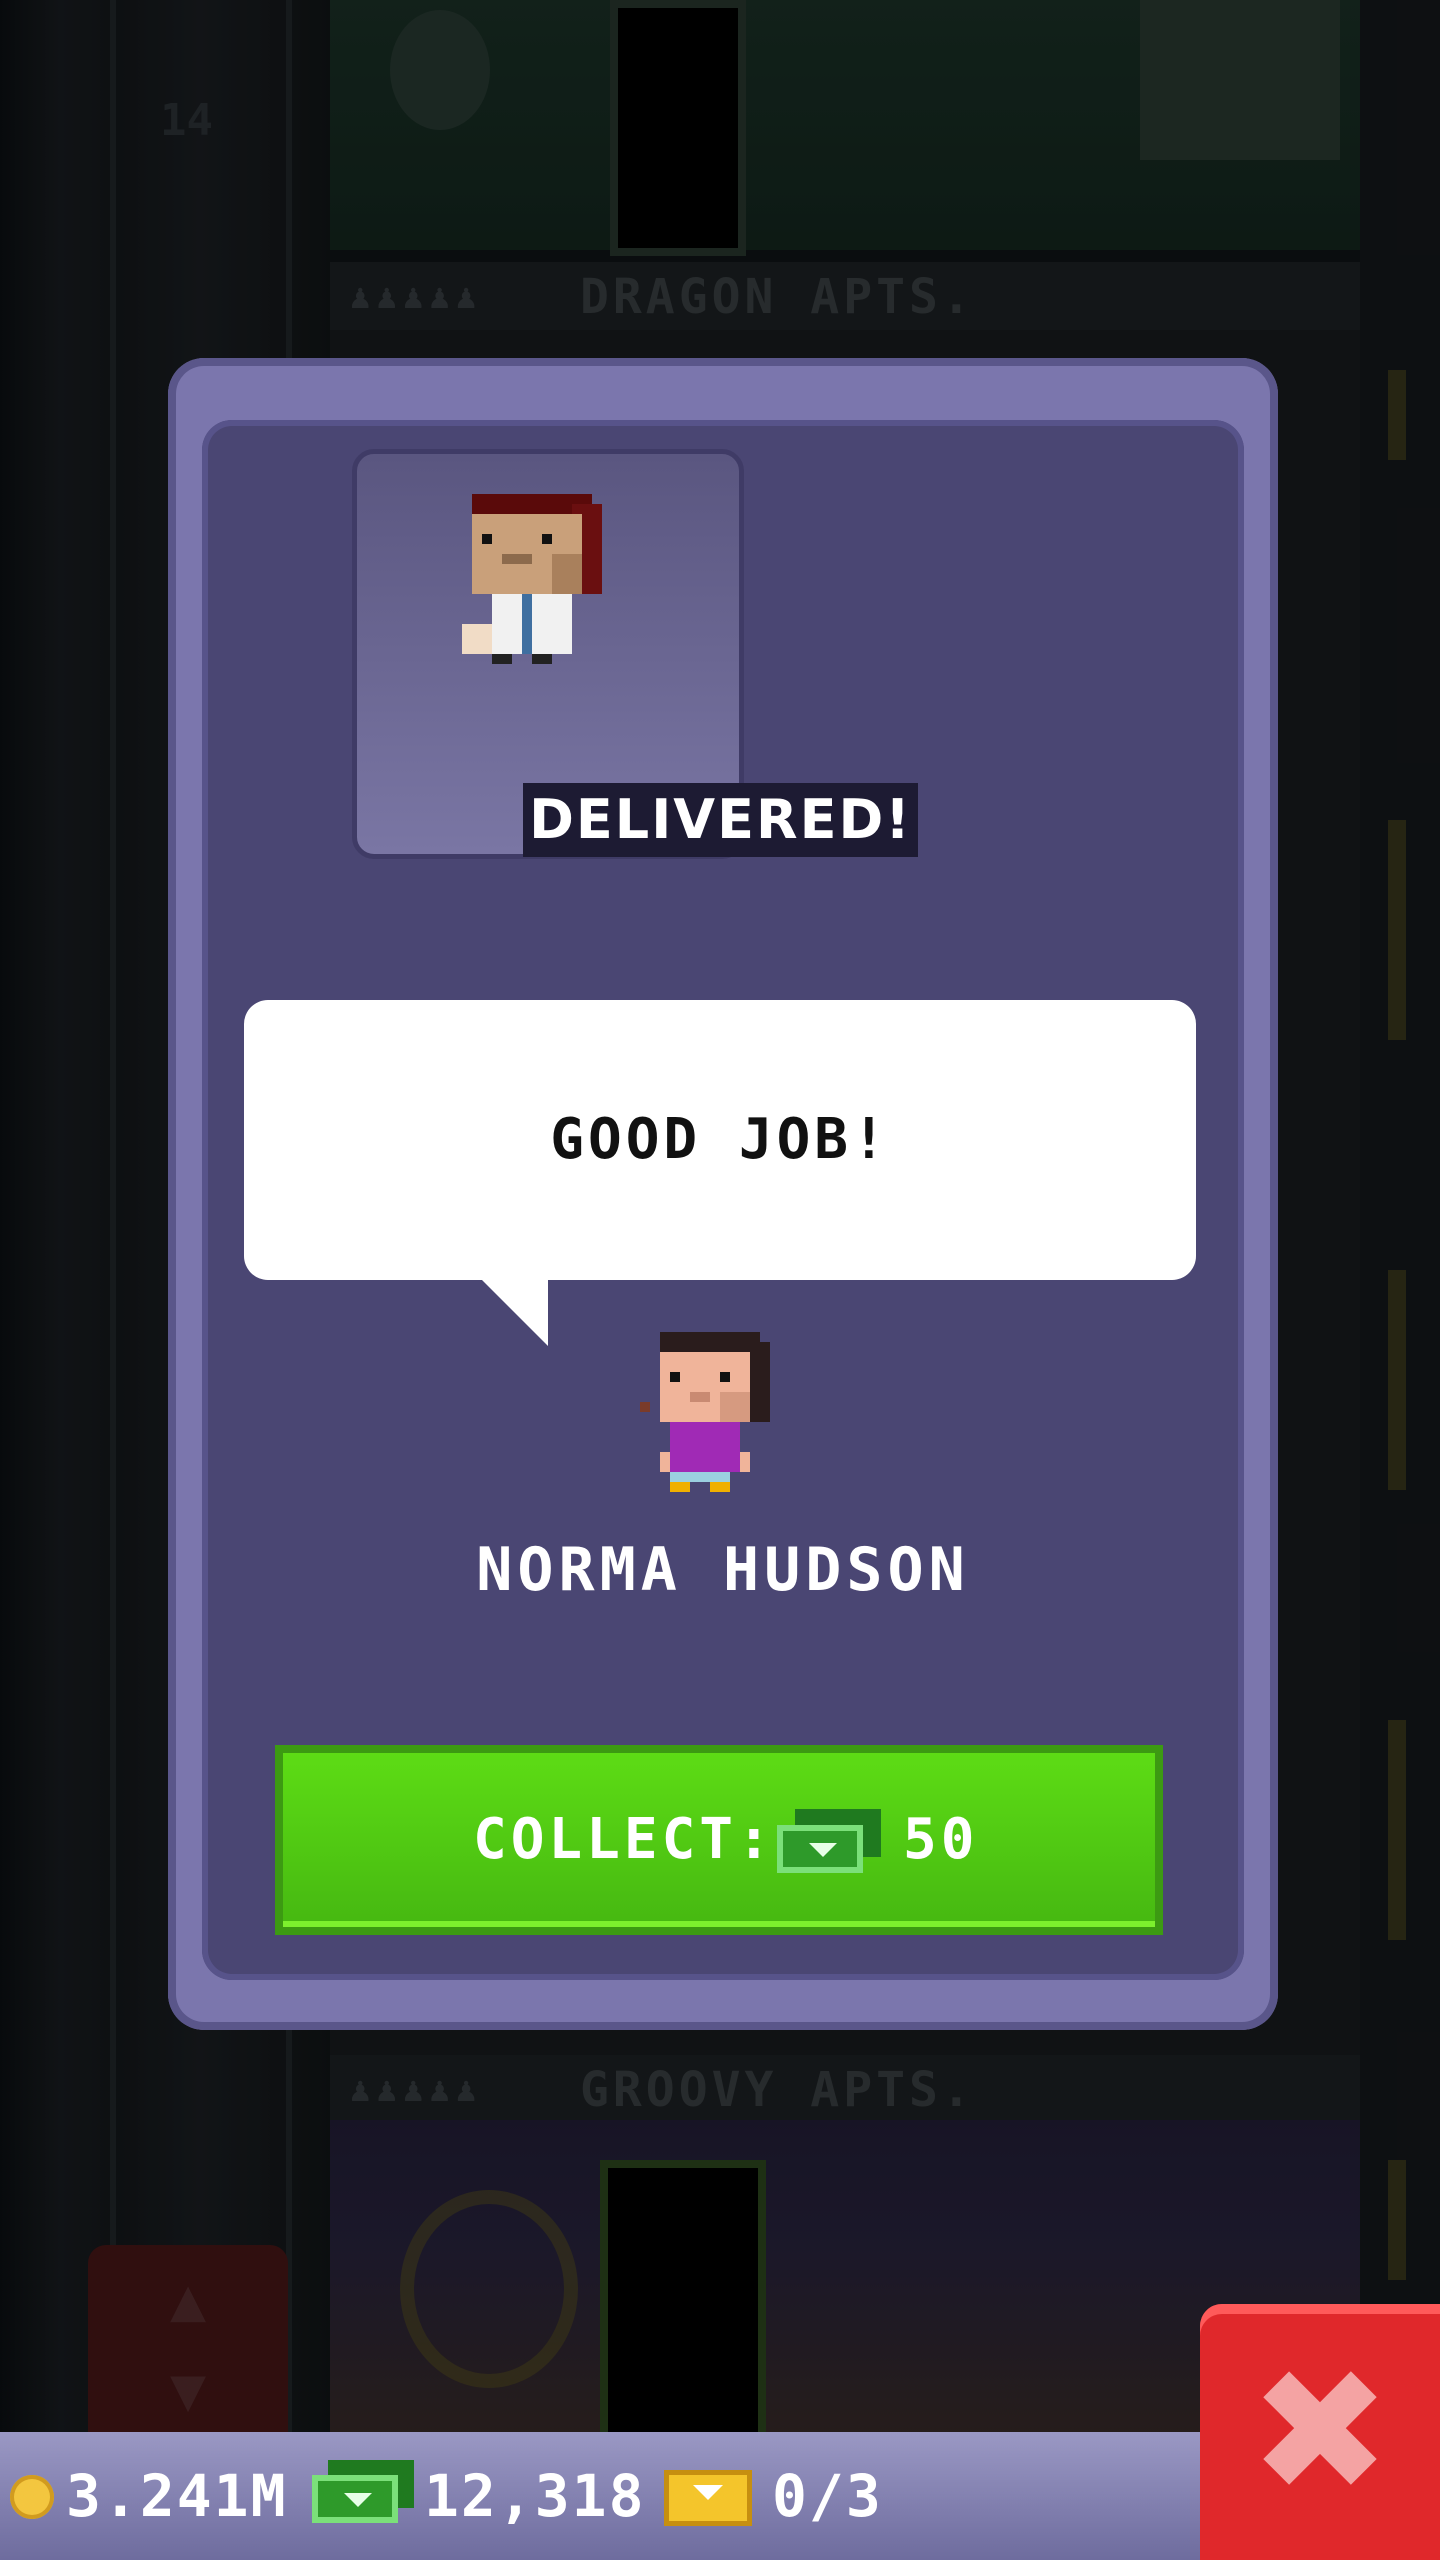  Describe the element at coordinates (720, 820) in the screenshot. I see `delivered-banner: DELIVERED!` at that location.